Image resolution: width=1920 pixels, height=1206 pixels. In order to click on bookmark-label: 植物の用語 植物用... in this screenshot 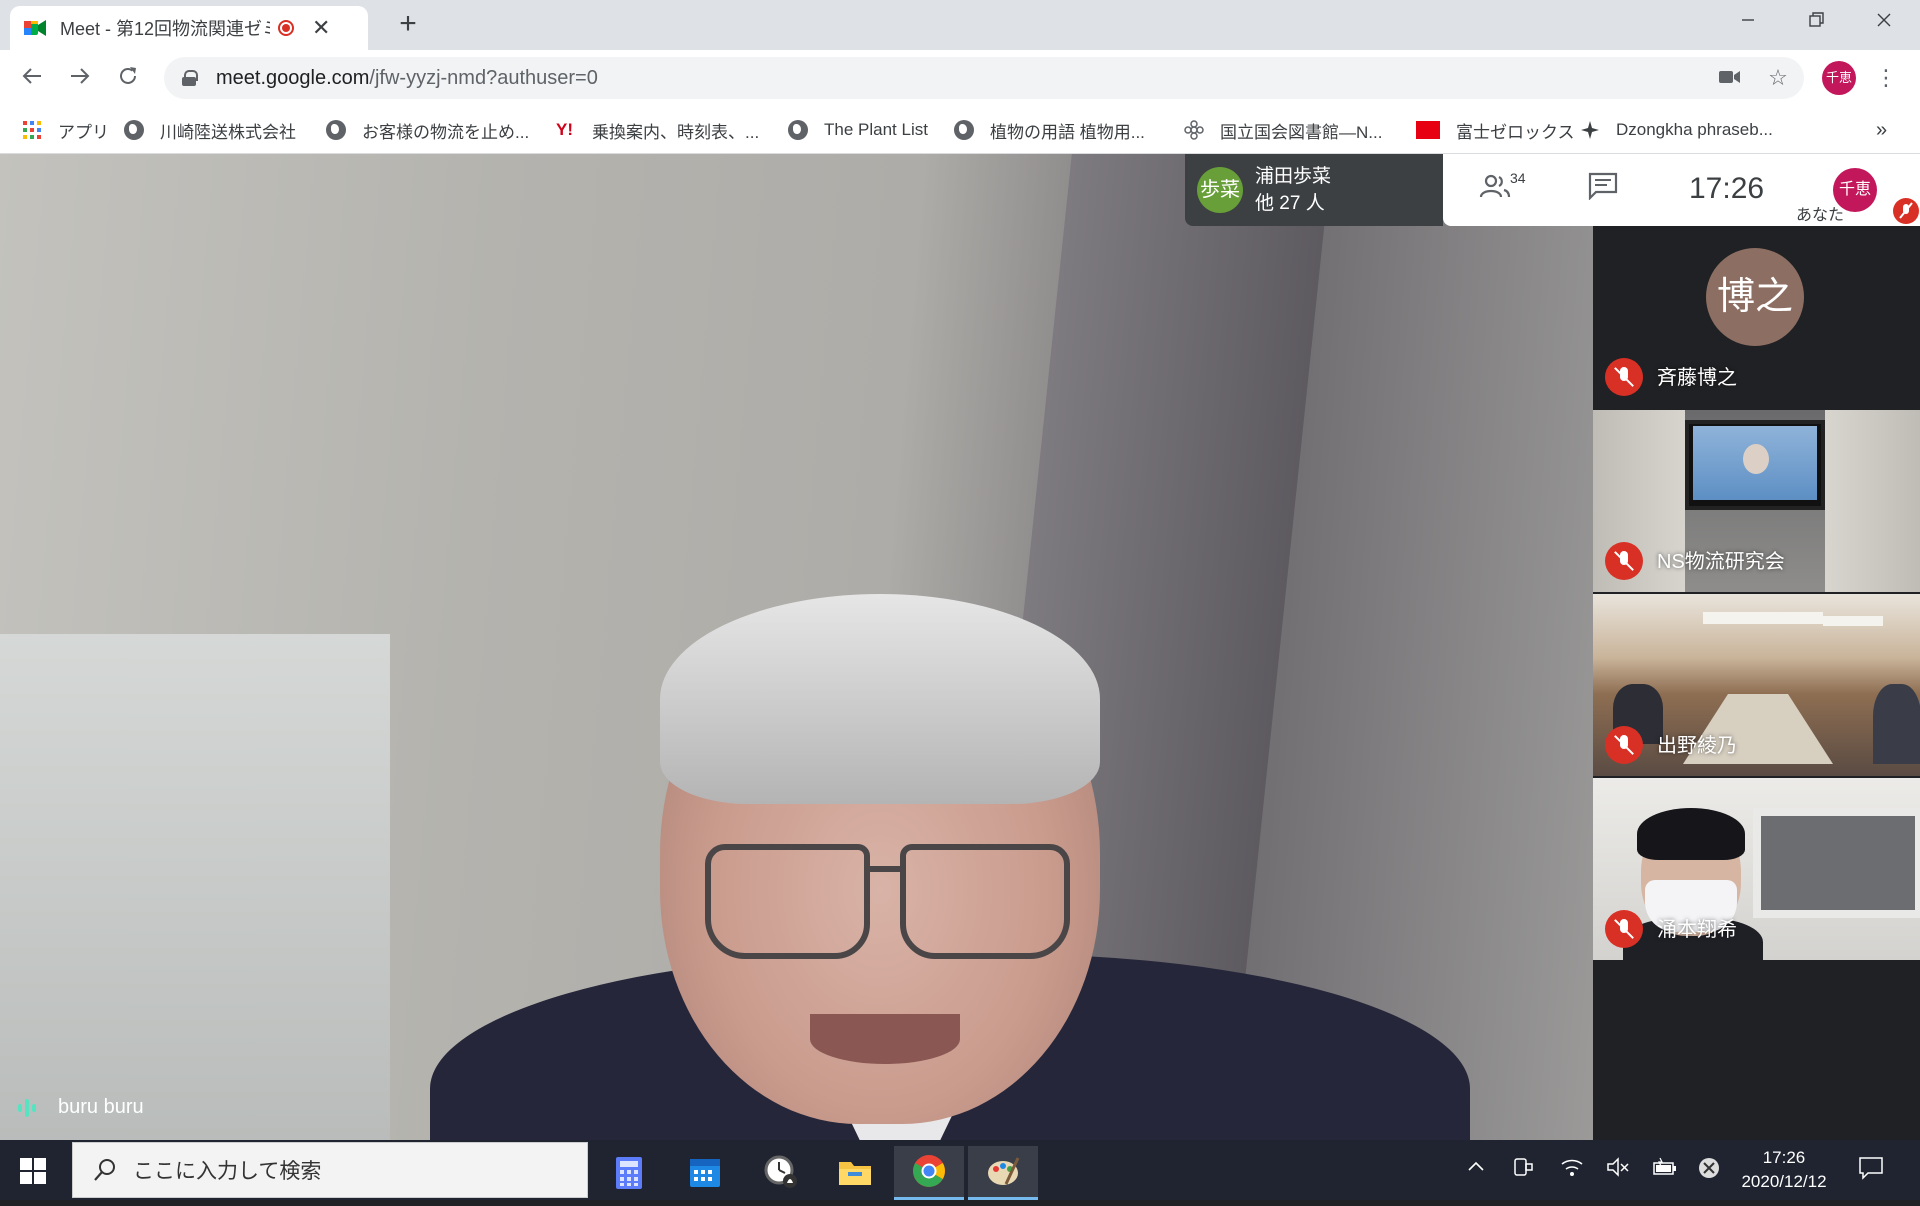, I will do `click(1067, 132)`.